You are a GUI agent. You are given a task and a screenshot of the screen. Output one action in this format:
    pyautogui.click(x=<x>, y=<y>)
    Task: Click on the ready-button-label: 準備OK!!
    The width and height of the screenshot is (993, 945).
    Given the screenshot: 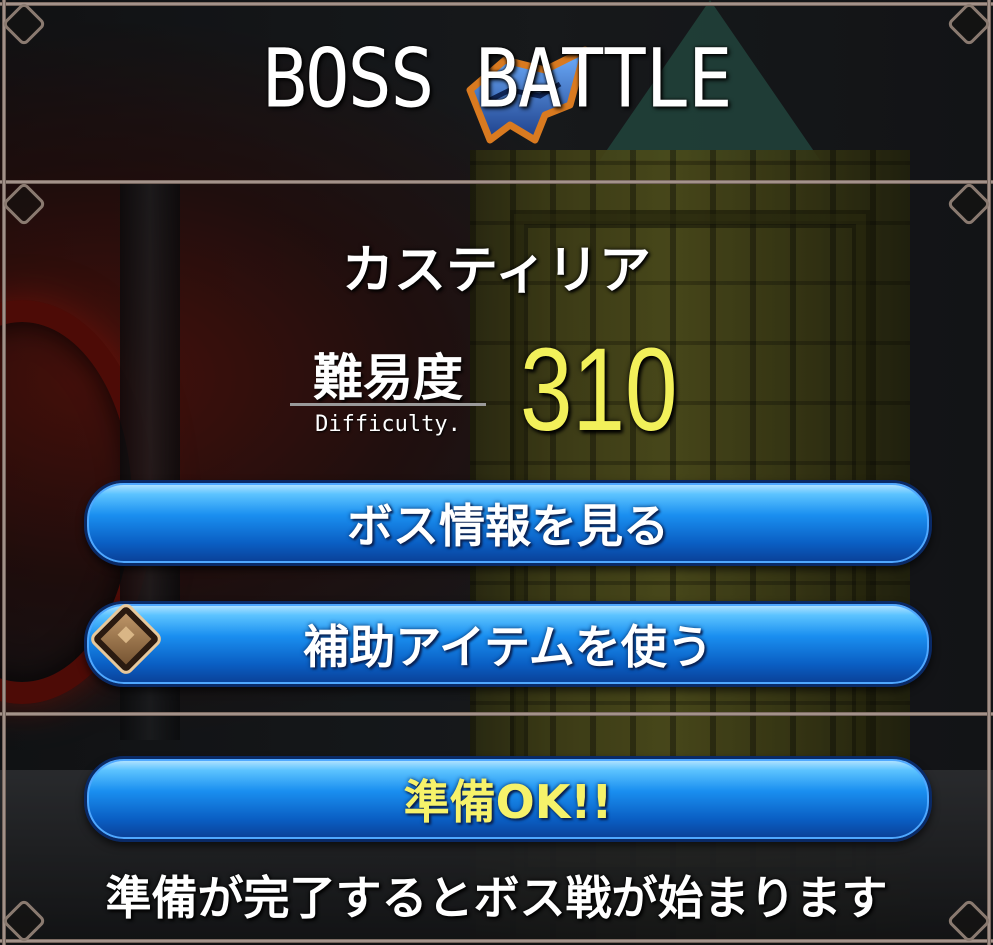 What is the action you would take?
    pyautogui.click(x=508, y=802)
    